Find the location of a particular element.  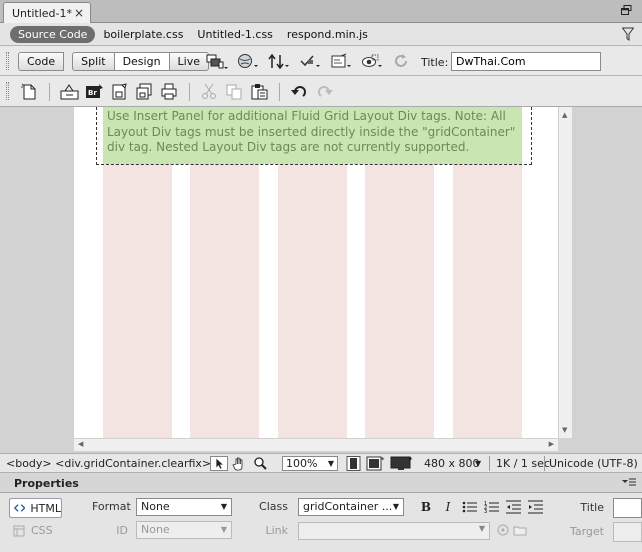

html-button-label: HTML is located at coordinates (45, 508).